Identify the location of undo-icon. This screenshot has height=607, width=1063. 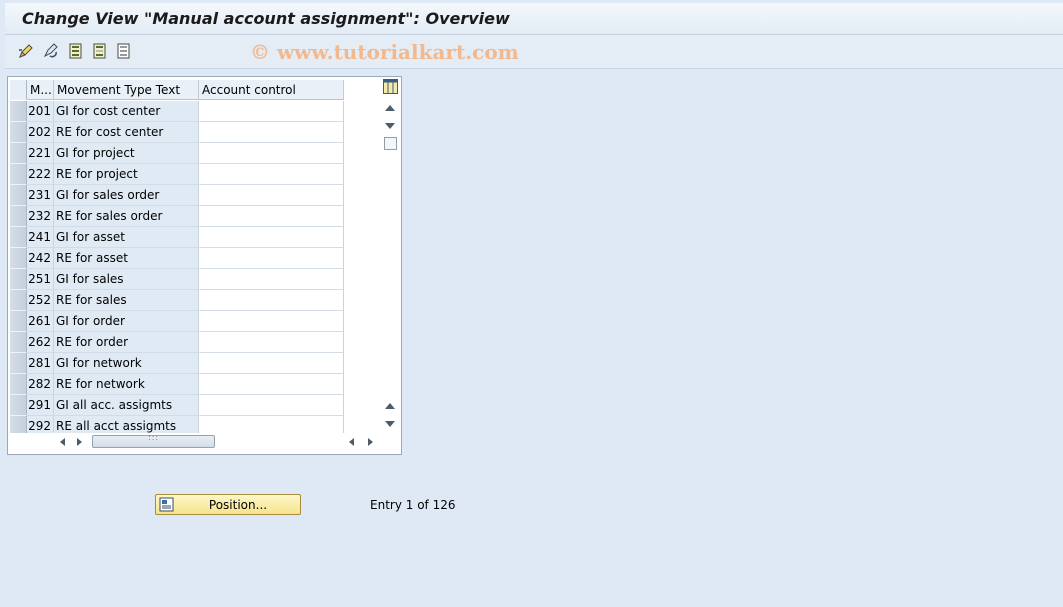
(51, 51).